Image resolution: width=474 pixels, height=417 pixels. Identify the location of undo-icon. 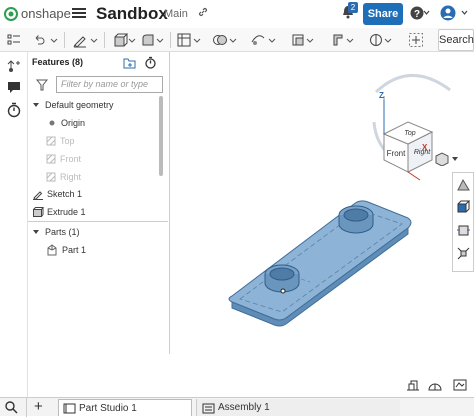
(40, 40).